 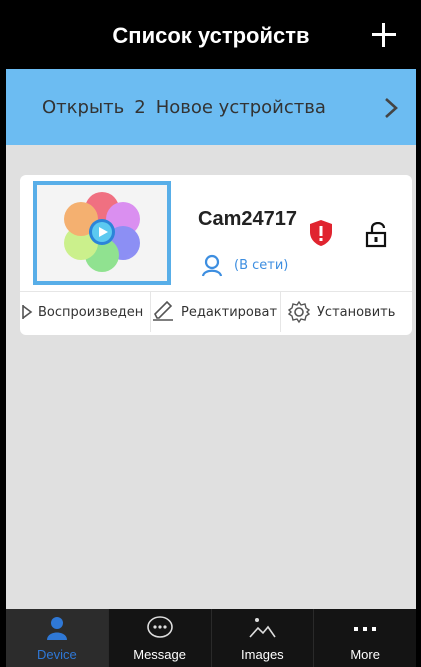 What do you see at coordinates (57, 654) in the screenshot?
I see `nav-device-label: Device` at bounding box center [57, 654].